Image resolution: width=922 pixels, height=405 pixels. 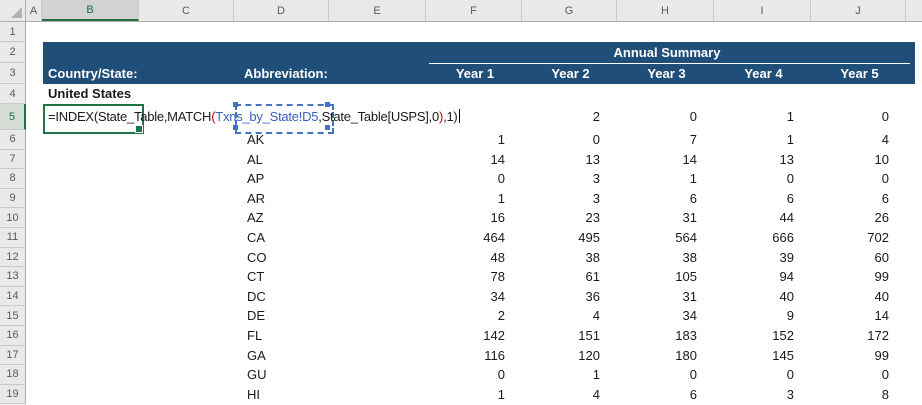 I want to click on row-header-8: 8, so click(x=13, y=179).